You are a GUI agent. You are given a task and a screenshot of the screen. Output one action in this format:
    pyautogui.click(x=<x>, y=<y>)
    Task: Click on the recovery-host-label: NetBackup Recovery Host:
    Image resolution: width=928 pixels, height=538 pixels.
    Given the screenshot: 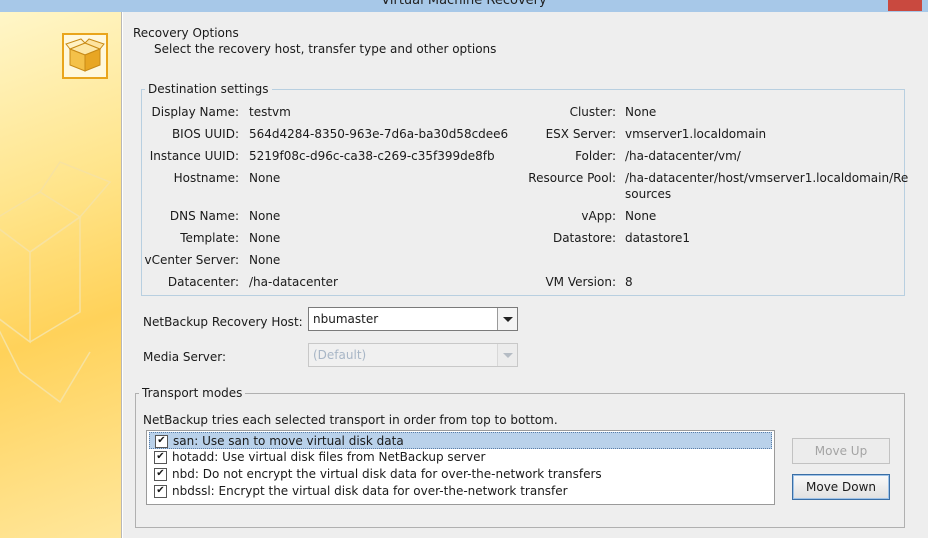 What is the action you would take?
    pyautogui.click(x=223, y=322)
    